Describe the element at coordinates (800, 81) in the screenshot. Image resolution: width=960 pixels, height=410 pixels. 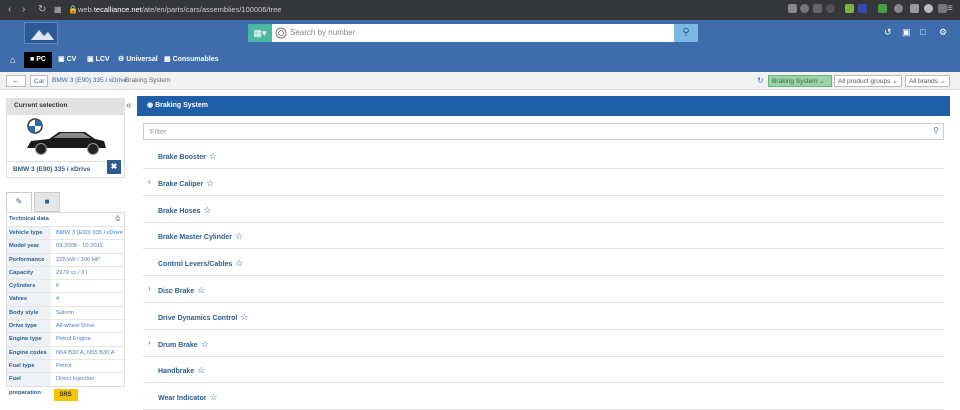
I see `assembly-select: Braking System ⌄` at that location.